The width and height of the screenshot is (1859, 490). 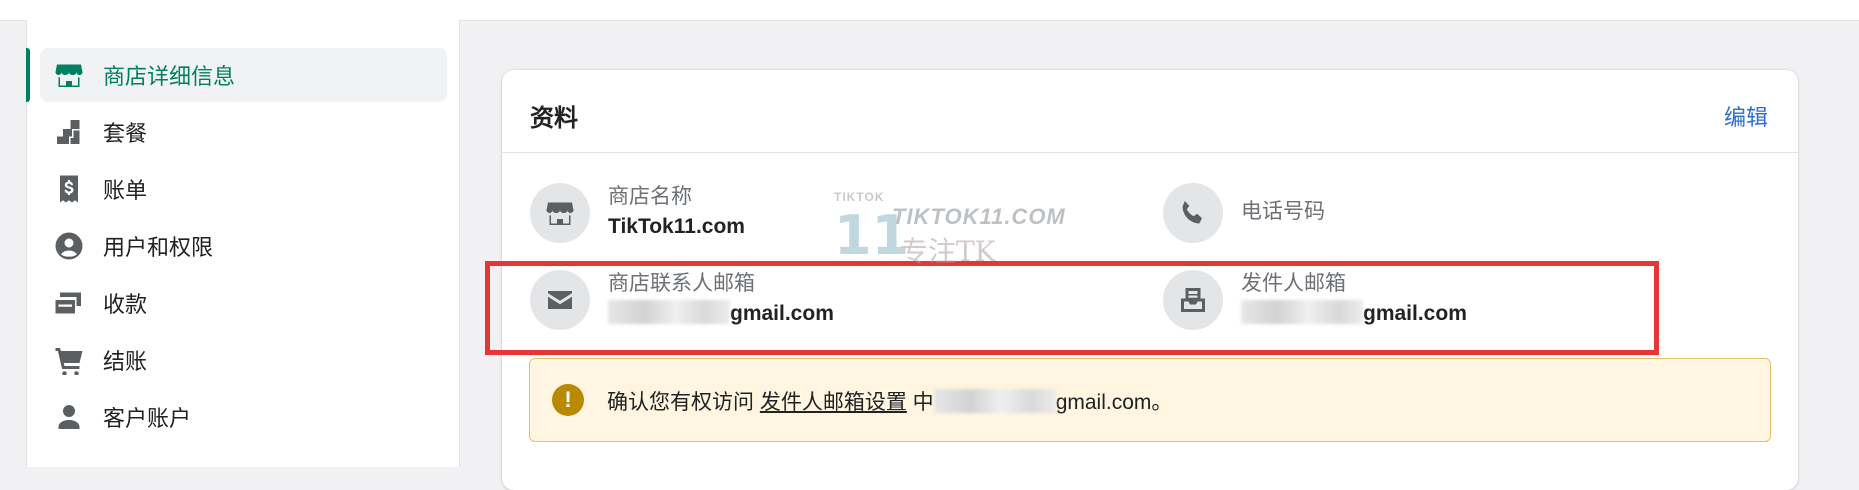 I want to click on sidebar-item-plan: 套餐, so click(x=243, y=132).